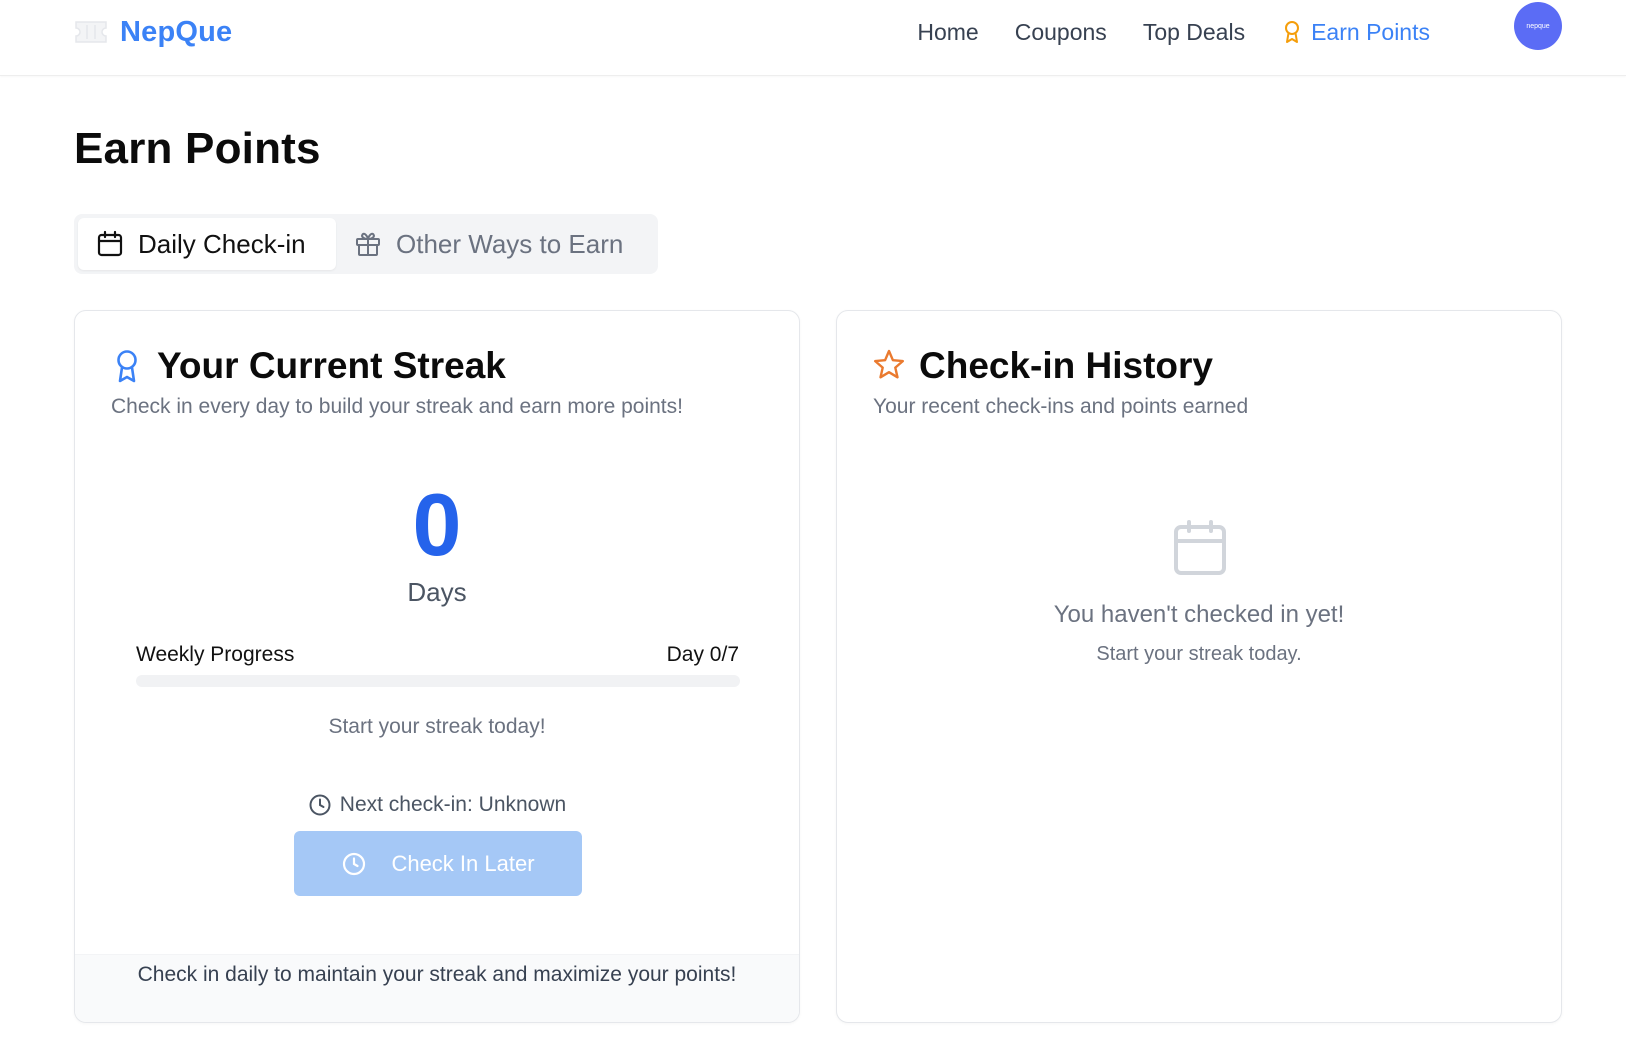 The width and height of the screenshot is (1626, 1060). What do you see at coordinates (437, 726) in the screenshot?
I see `streak-message: Start your streak today!` at bounding box center [437, 726].